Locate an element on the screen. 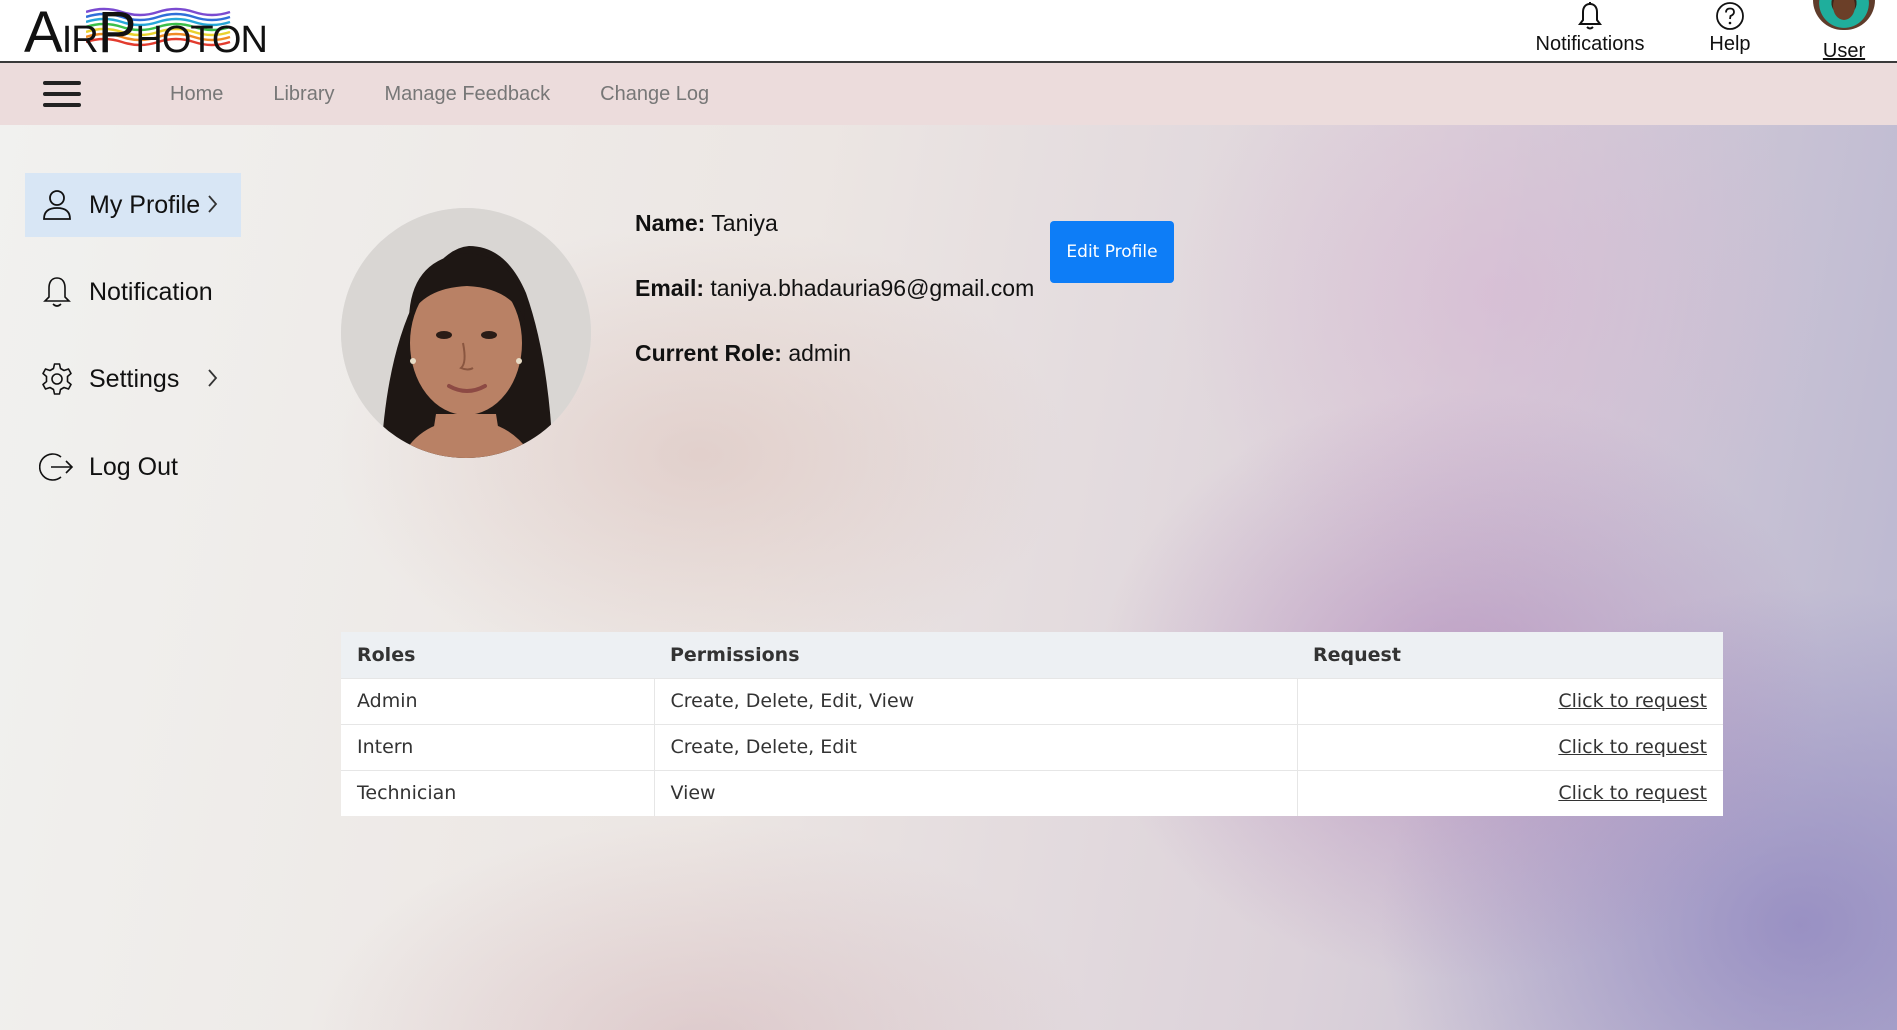  sidebar-item-log-out: Log Out is located at coordinates (133, 467).